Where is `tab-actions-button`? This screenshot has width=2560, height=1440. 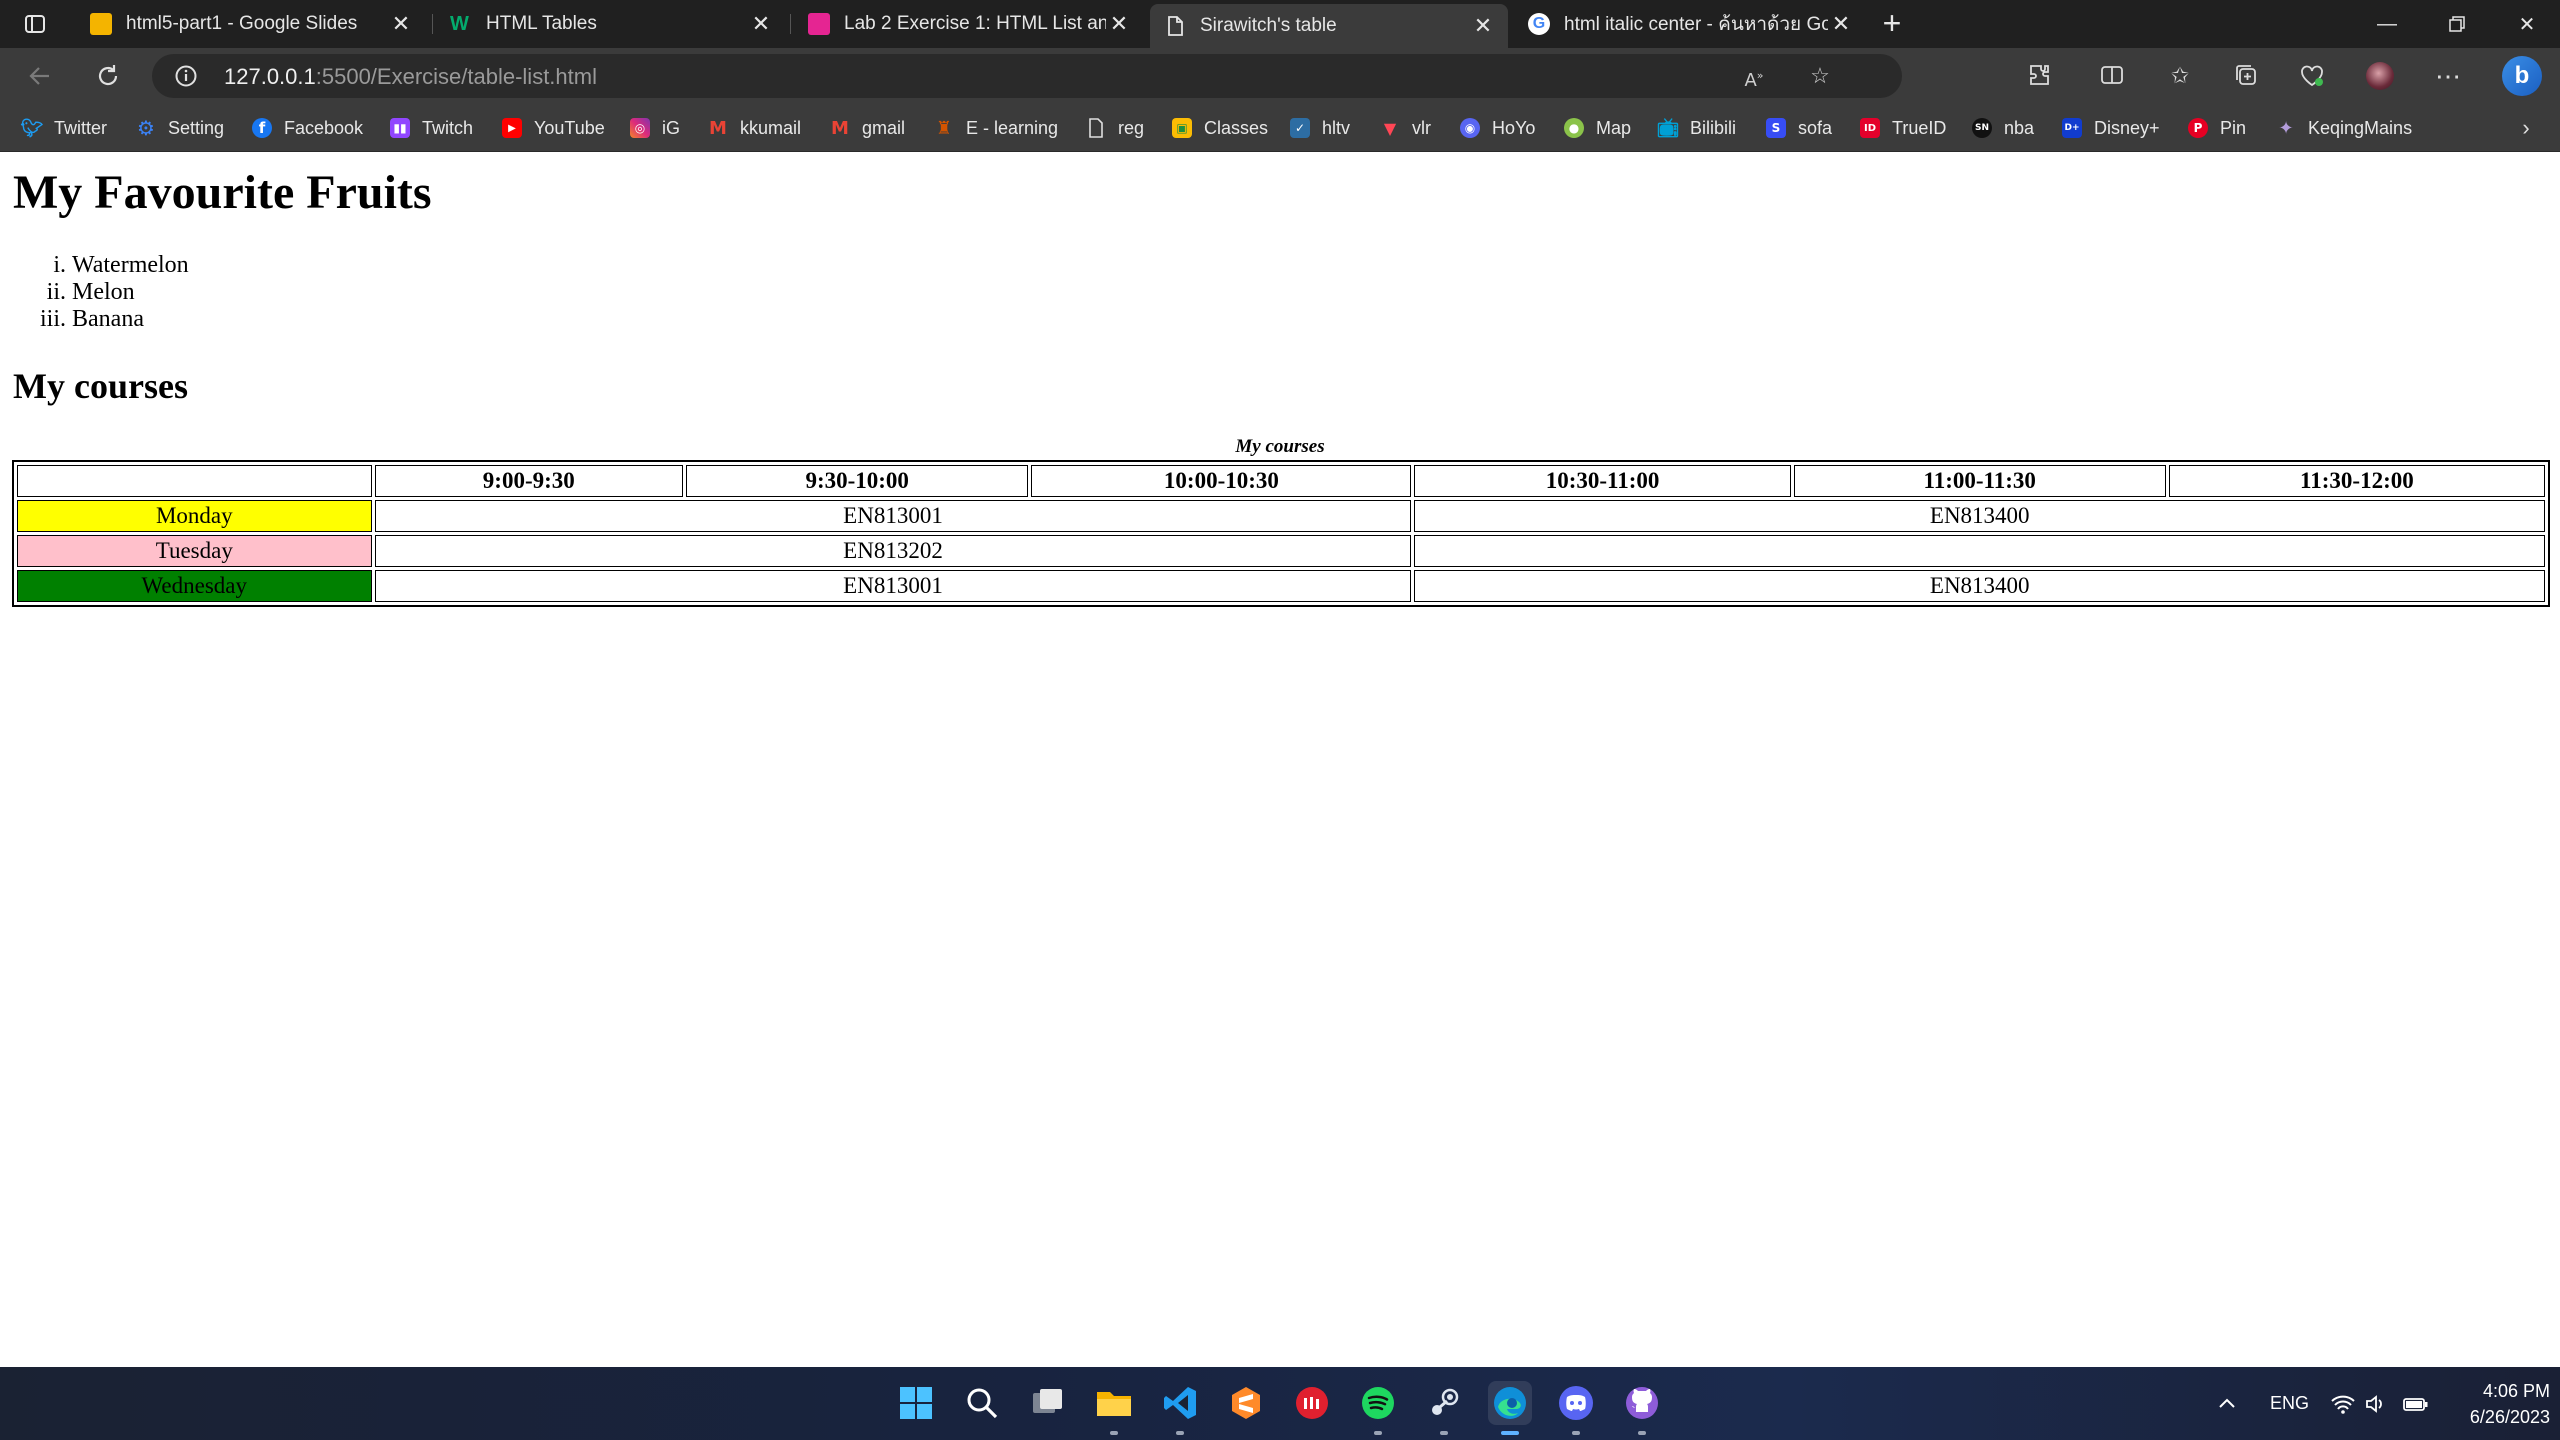
tab-actions-button is located at coordinates (35, 24).